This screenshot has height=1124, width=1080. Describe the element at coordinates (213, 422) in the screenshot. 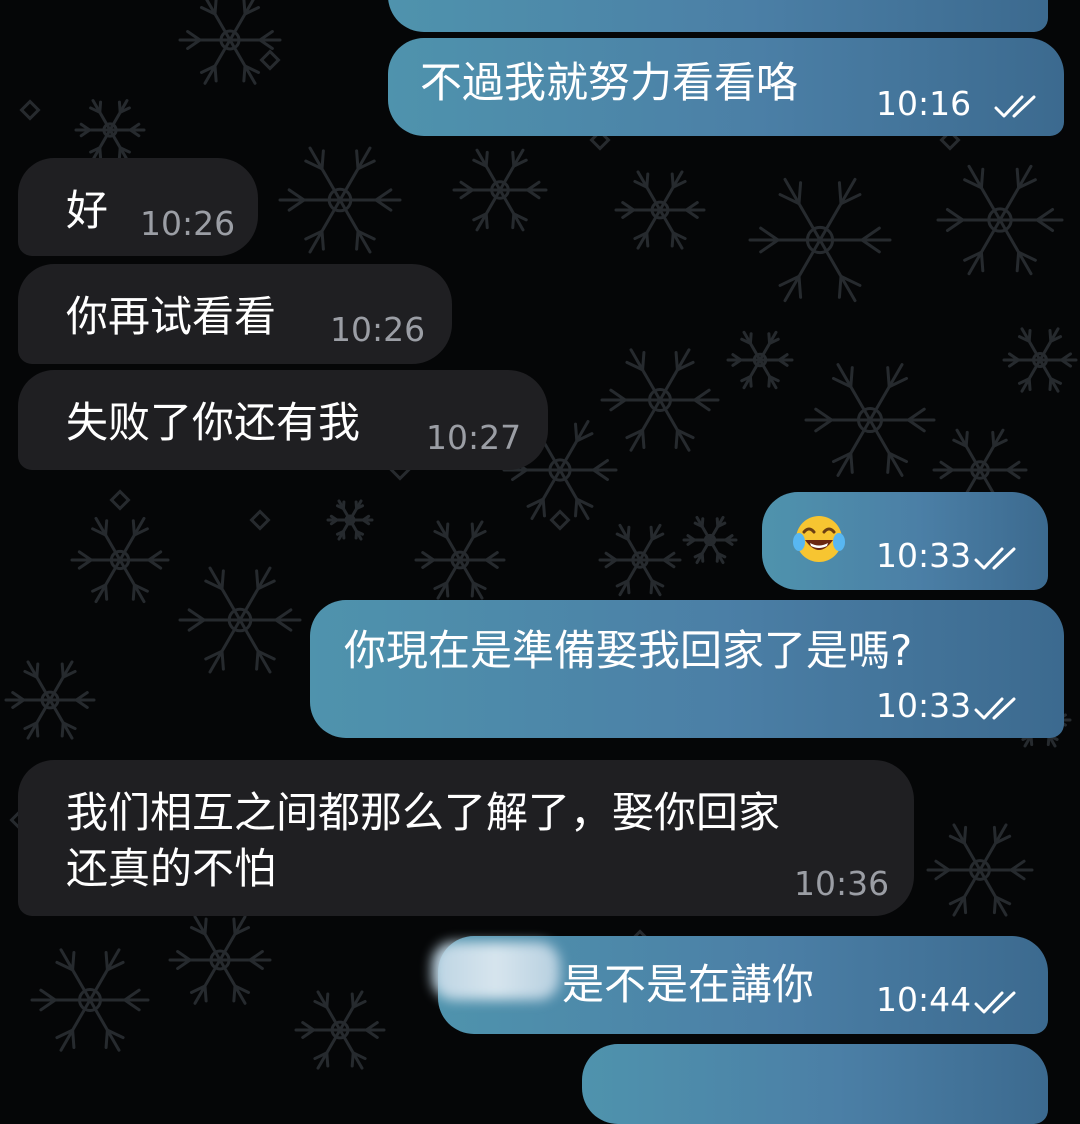

I see `message-text: 失败了你还有我` at that location.